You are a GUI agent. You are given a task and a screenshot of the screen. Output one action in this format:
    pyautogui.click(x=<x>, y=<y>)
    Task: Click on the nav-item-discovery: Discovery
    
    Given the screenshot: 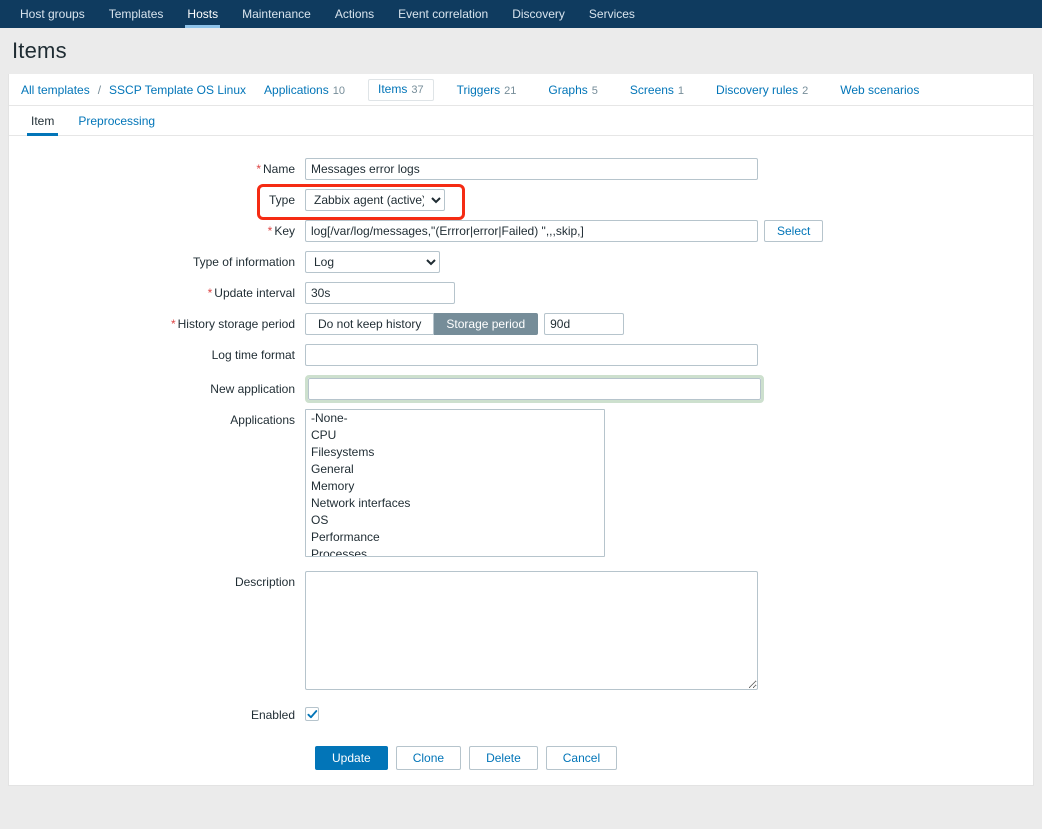 What is the action you would take?
    pyautogui.click(x=538, y=14)
    